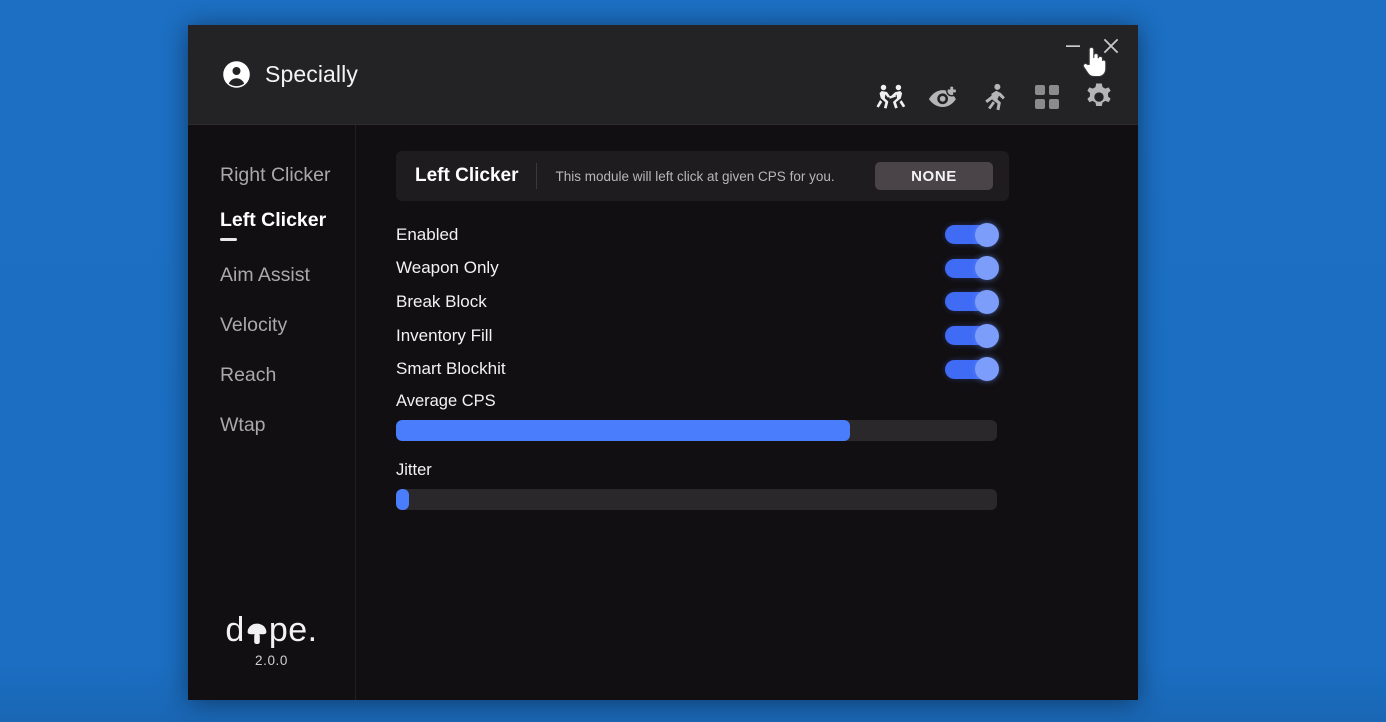 The width and height of the screenshot is (1386, 722). I want to click on logo-wordmark: d pe., so click(271, 630).